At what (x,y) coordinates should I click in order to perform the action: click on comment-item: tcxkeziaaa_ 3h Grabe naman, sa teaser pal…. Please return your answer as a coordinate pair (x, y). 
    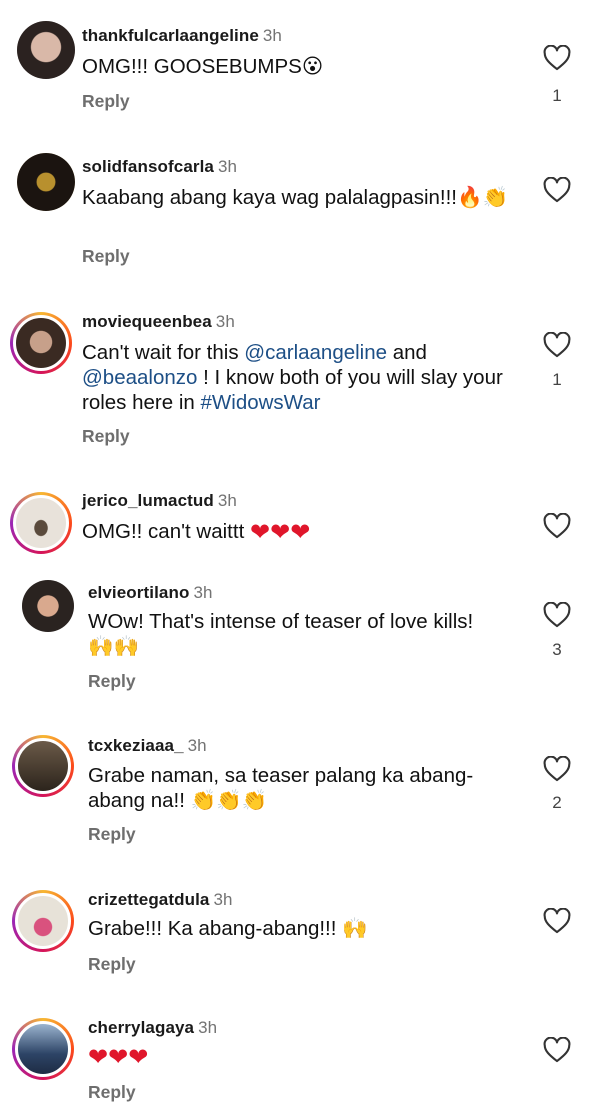
    Looking at the image, I should click on (300, 802).